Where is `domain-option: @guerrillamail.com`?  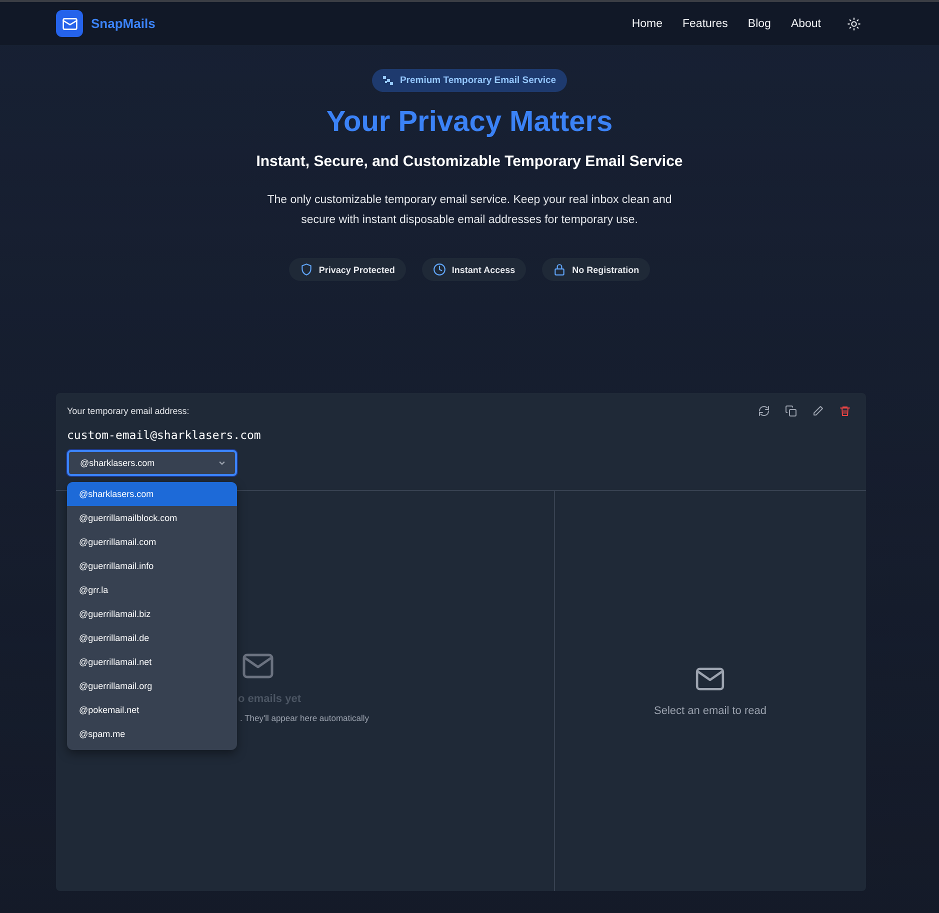 domain-option: @guerrillamail.com is located at coordinates (152, 542).